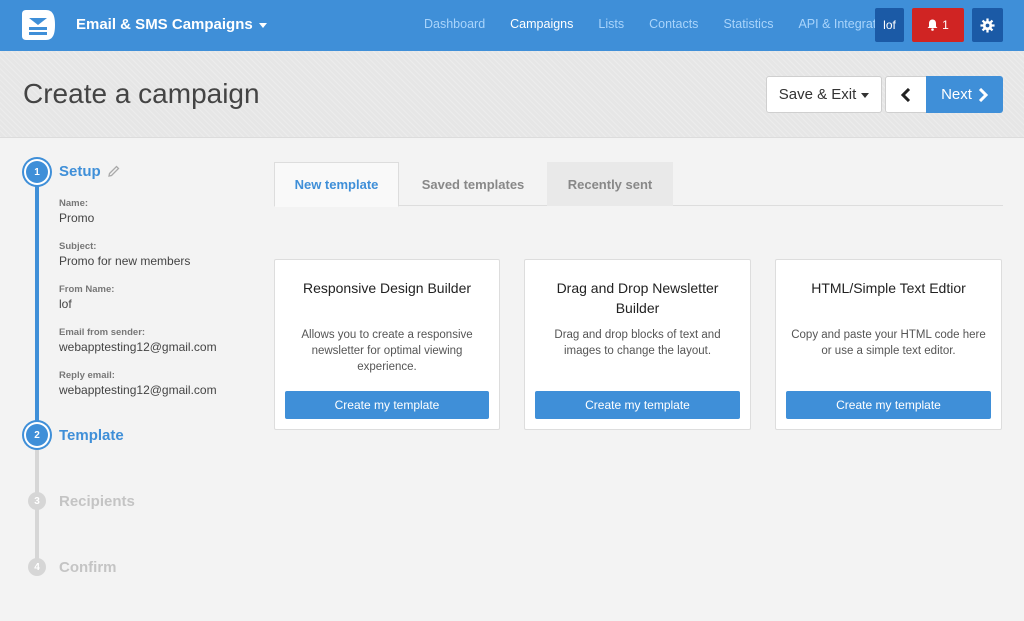 Image resolution: width=1024 pixels, height=621 pixels. I want to click on card-title: Responsive Design Builder, so click(387, 288).